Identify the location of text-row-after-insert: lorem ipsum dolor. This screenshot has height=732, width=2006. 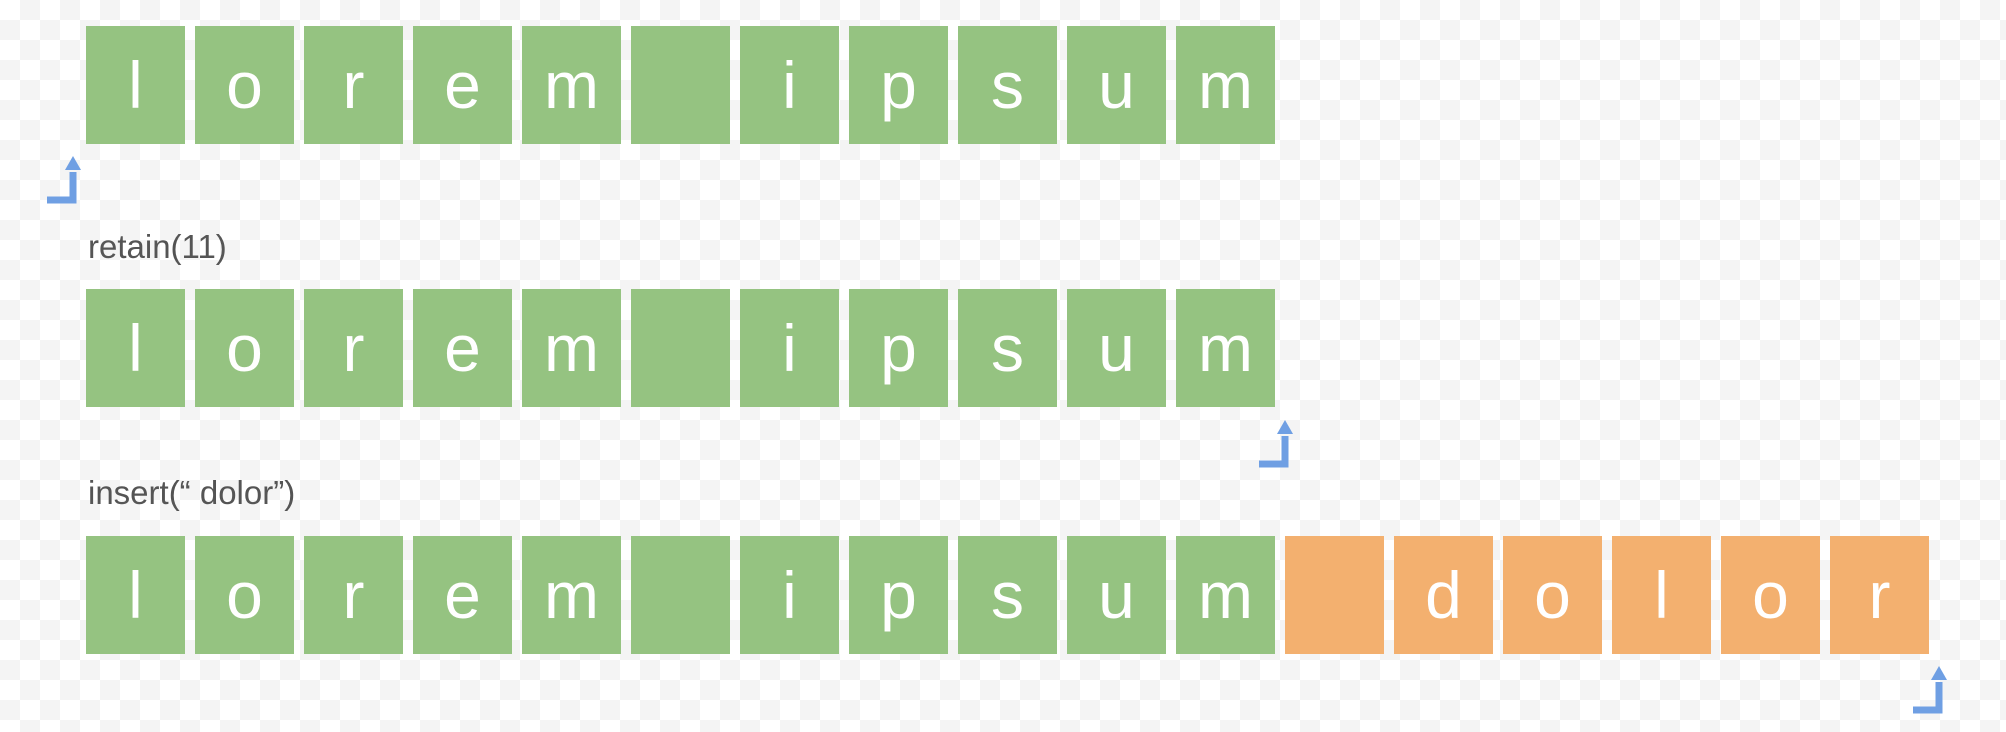
(1012, 595).